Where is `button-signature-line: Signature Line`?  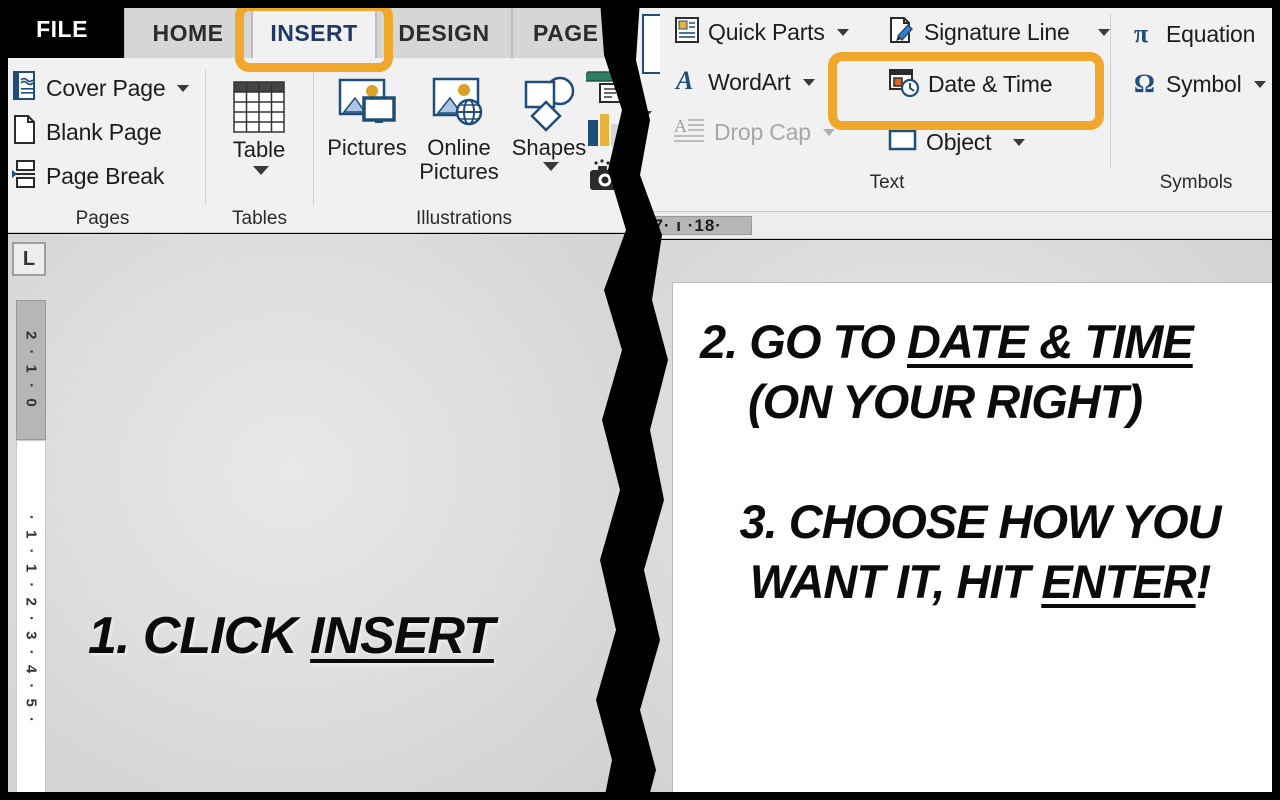 button-signature-line: Signature Line is located at coordinates (996, 32).